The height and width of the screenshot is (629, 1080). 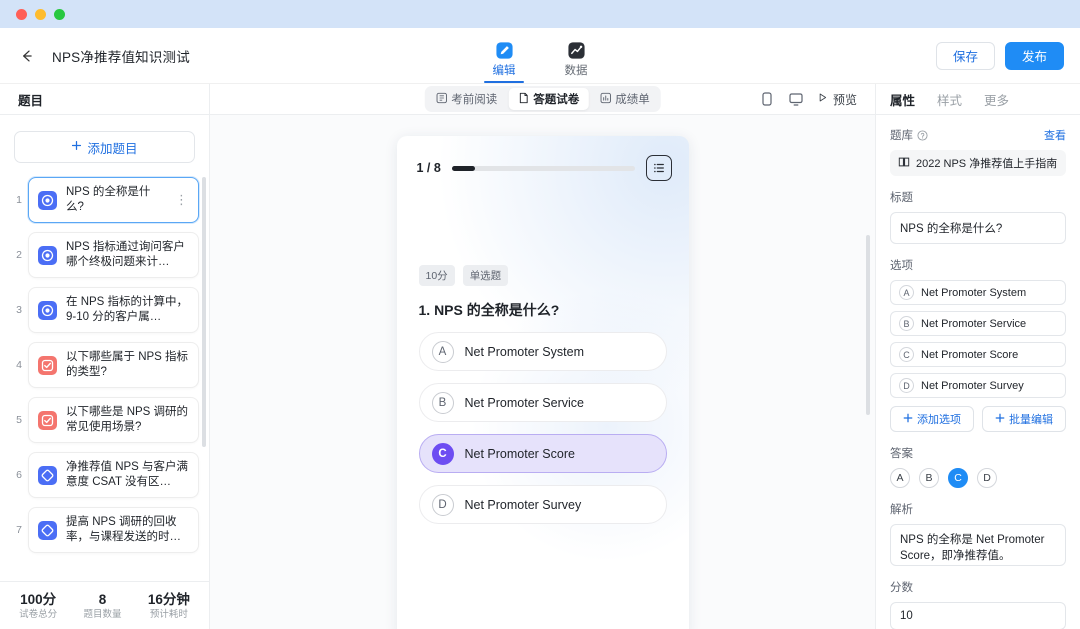 I want to click on analysis-textarea: NPS 的全称是 Net Promoter Score，即净推荐值。, so click(x=978, y=545).